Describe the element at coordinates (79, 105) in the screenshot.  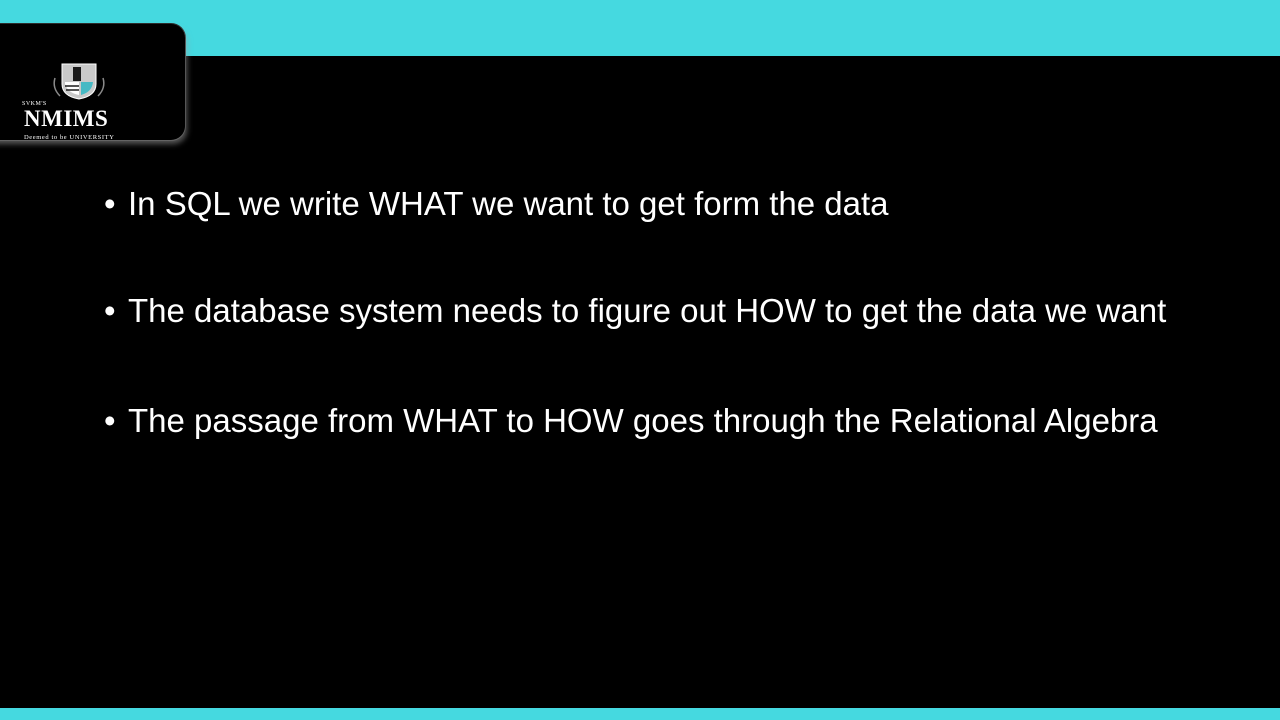
I see `nmims-logo: SVKM'S NMIMS Deemed to be UNIVERSITY` at that location.